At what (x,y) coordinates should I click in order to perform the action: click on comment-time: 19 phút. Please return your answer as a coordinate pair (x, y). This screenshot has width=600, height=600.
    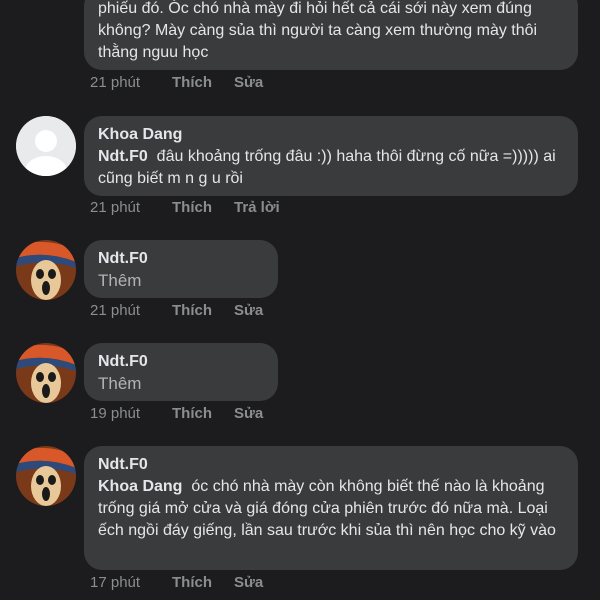
    Looking at the image, I should click on (115, 413).